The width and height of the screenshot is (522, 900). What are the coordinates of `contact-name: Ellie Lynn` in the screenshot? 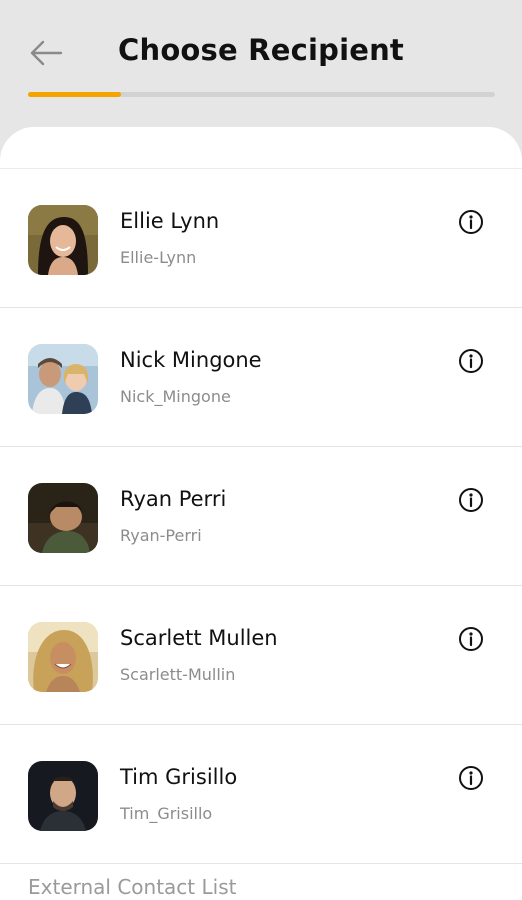 It's located at (170, 221).